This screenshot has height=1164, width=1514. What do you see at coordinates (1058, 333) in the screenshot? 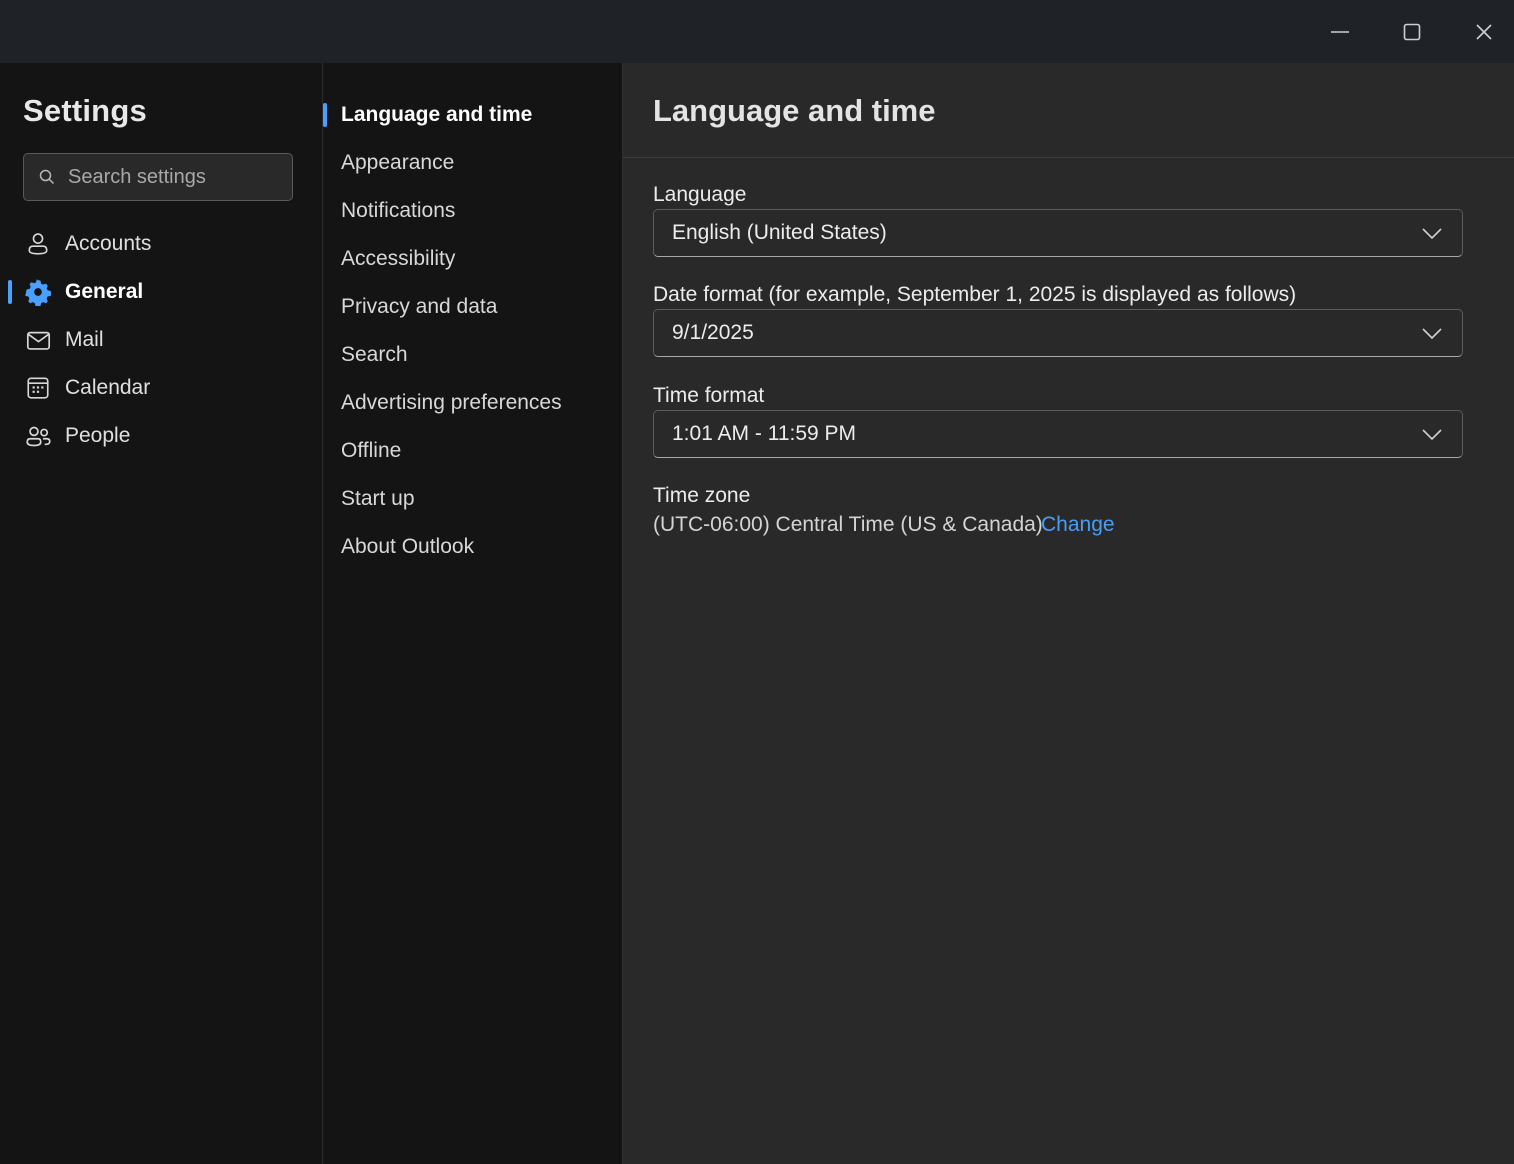
I see `date-format-dropdown: 9/1/2025` at bounding box center [1058, 333].